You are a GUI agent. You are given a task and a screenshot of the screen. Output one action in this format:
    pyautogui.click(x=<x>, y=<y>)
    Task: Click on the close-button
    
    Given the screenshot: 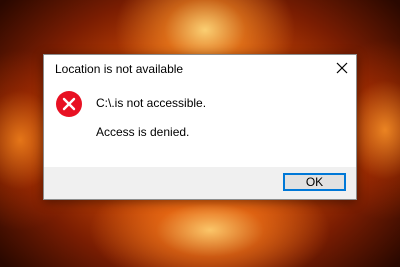 What is the action you would take?
    pyautogui.click(x=342, y=68)
    